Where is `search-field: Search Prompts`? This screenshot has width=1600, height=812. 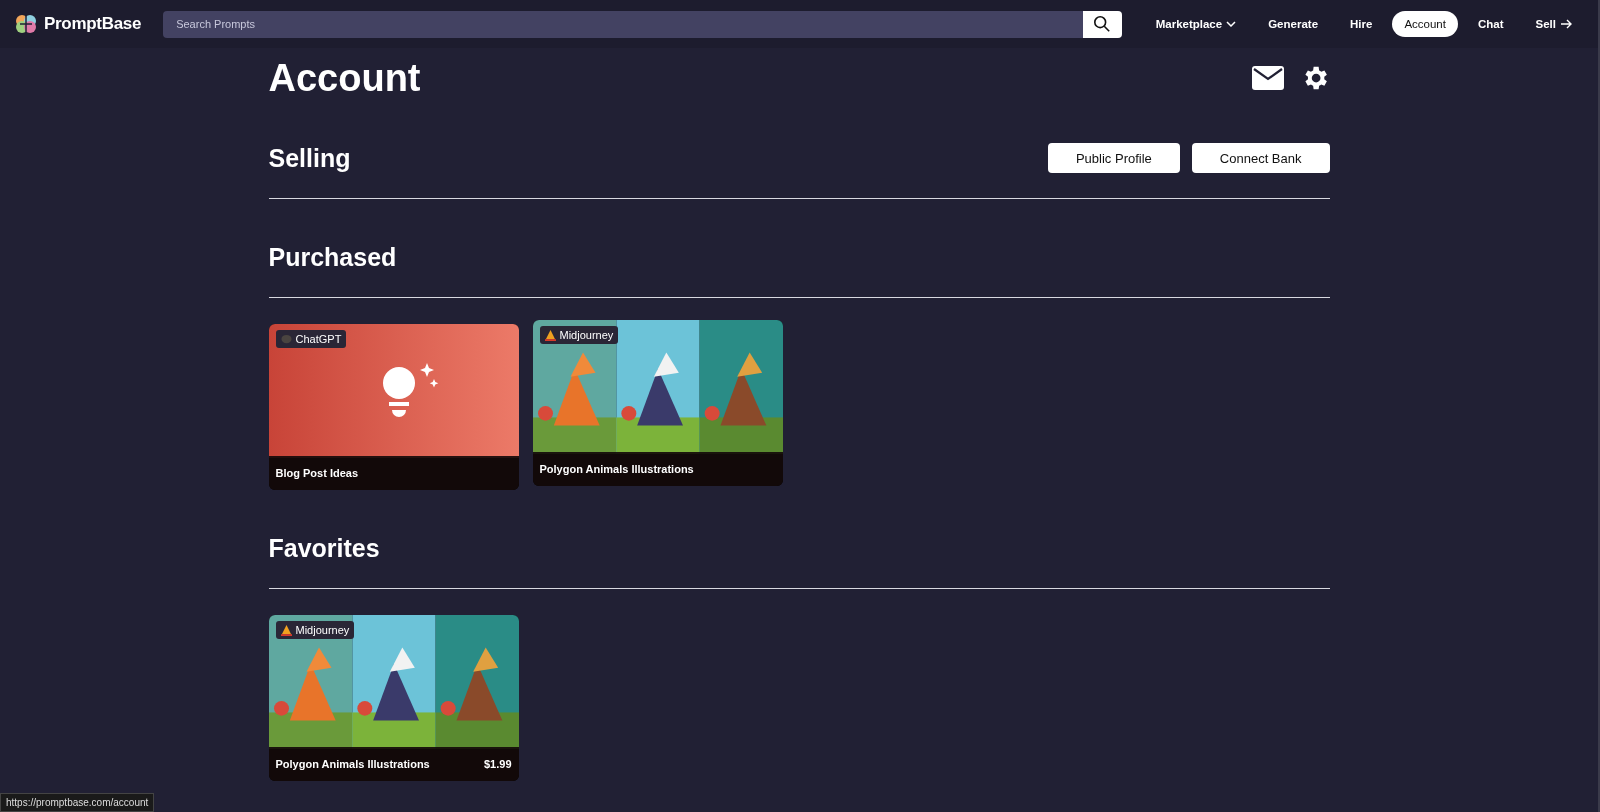 search-field: Search Prompts is located at coordinates (623, 24).